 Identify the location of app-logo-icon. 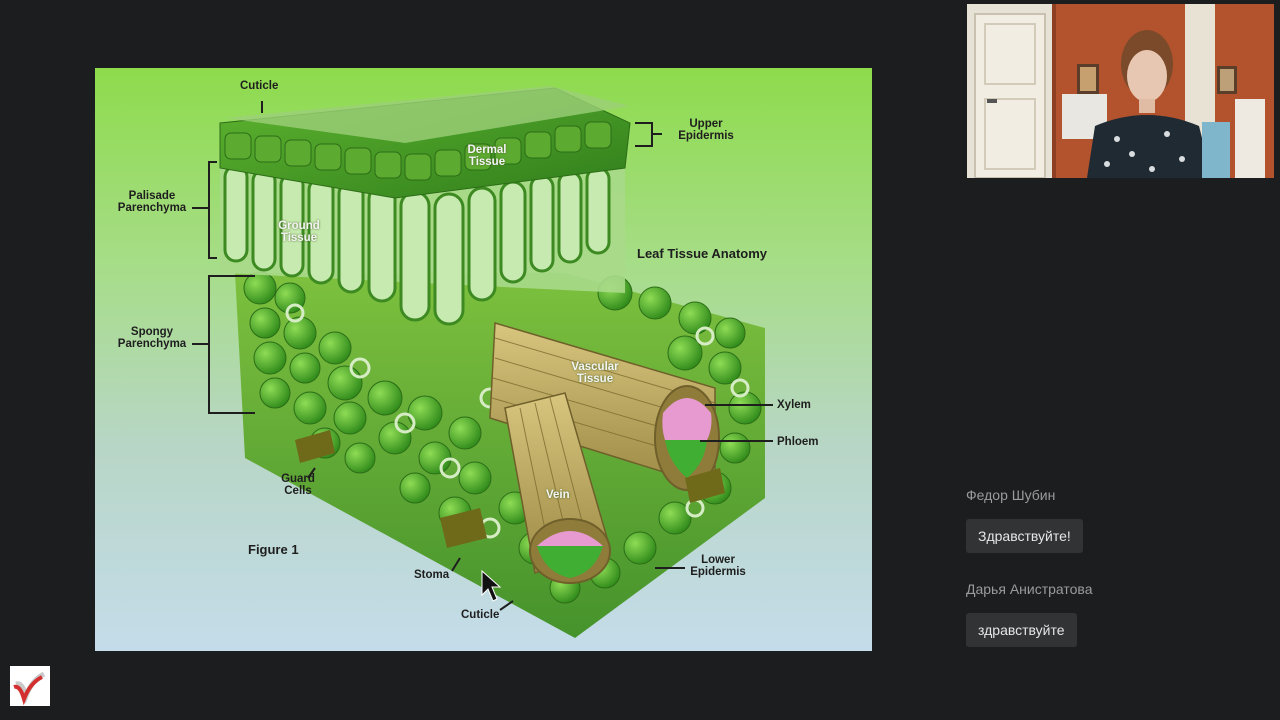
(30, 686).